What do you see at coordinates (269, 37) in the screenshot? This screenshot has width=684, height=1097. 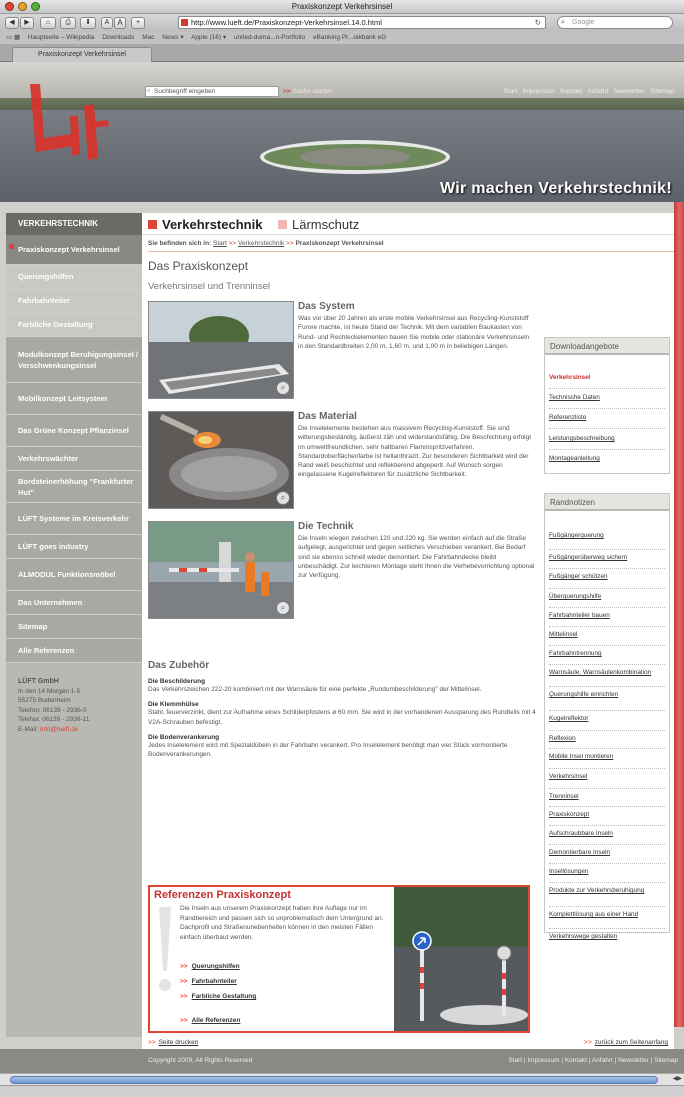 I see `bookmark-item: united-doma...n-Portfolio` at bounding box center [269, 37].